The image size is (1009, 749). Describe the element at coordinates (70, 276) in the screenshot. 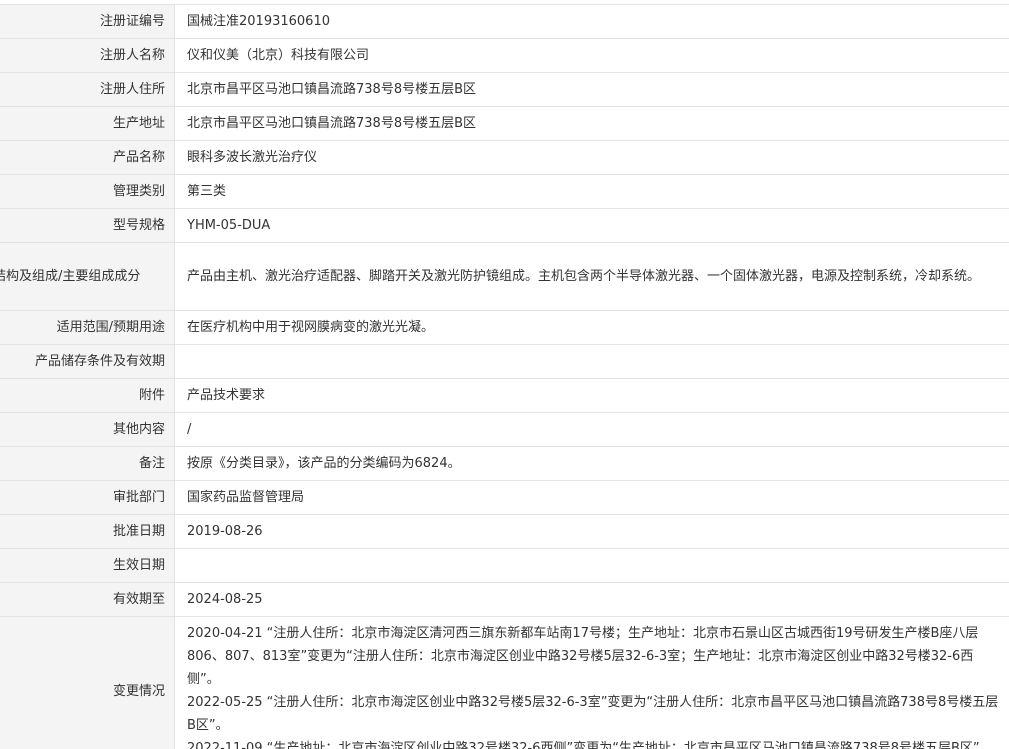

I see `field-label-text: 结构及组成/主要组成成分` at that location.